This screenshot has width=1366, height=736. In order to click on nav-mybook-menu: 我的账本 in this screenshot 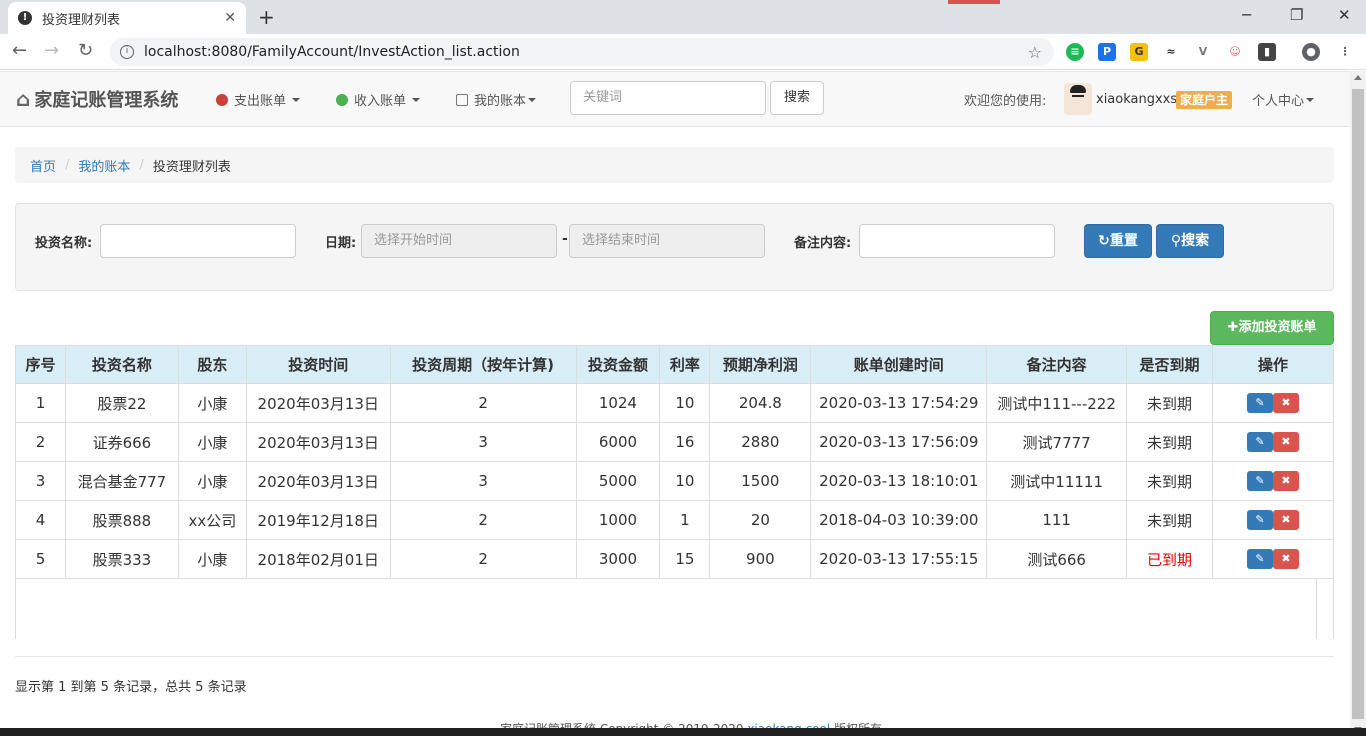, I will do `click(496, 99)`.